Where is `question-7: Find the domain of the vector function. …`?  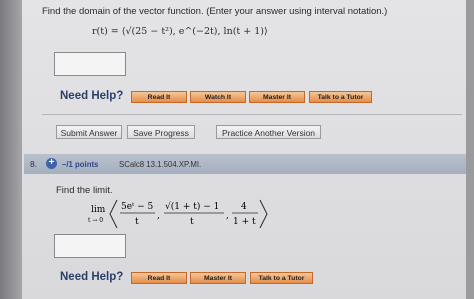 question-7: Find the domain of the vector function. … is located at coordinates (252, 11).